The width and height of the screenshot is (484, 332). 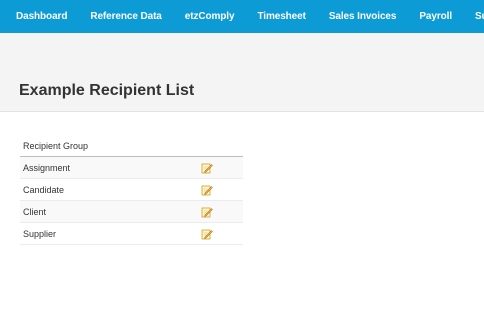 I want to click on page-title: Example Recipient List, so click(x=107, y=90).